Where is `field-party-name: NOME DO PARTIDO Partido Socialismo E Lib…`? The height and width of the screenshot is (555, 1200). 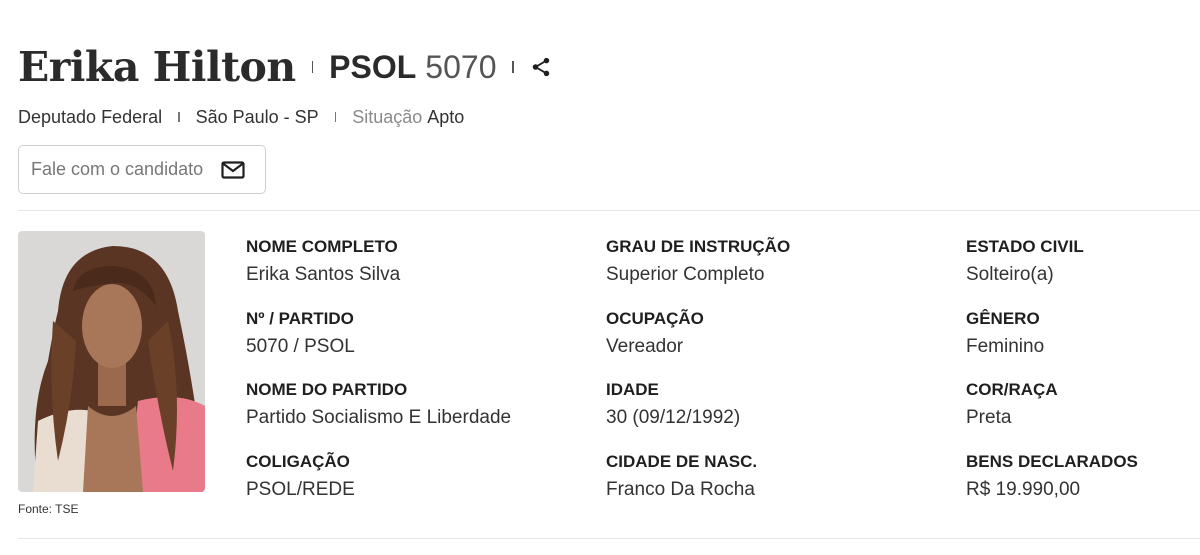 field-party-name: NOME DO PARTIDO Partido Socialismo E Lib… is located at coordinates (416, 404).